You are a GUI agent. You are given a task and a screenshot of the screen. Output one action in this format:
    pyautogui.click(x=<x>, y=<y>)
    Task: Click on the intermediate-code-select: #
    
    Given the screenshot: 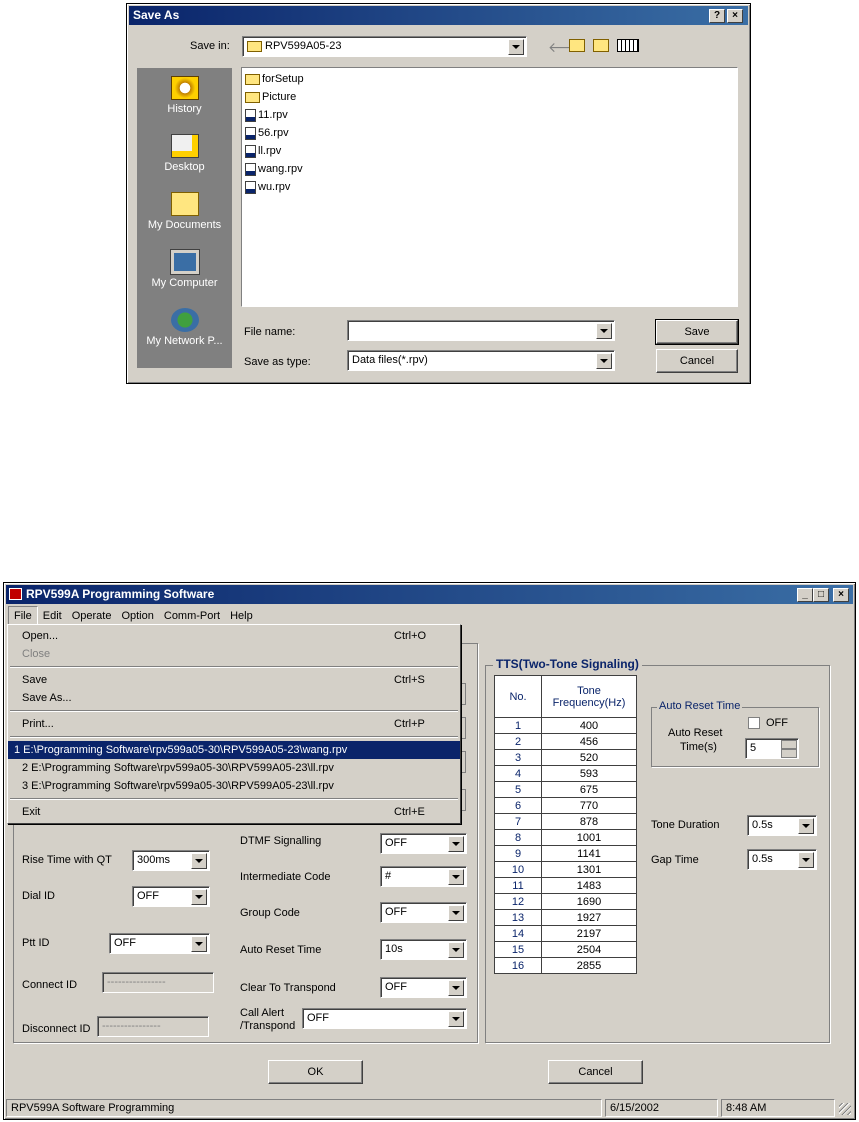 What is the action you would take?
    pyautogui.click(x=423, y=876)
    